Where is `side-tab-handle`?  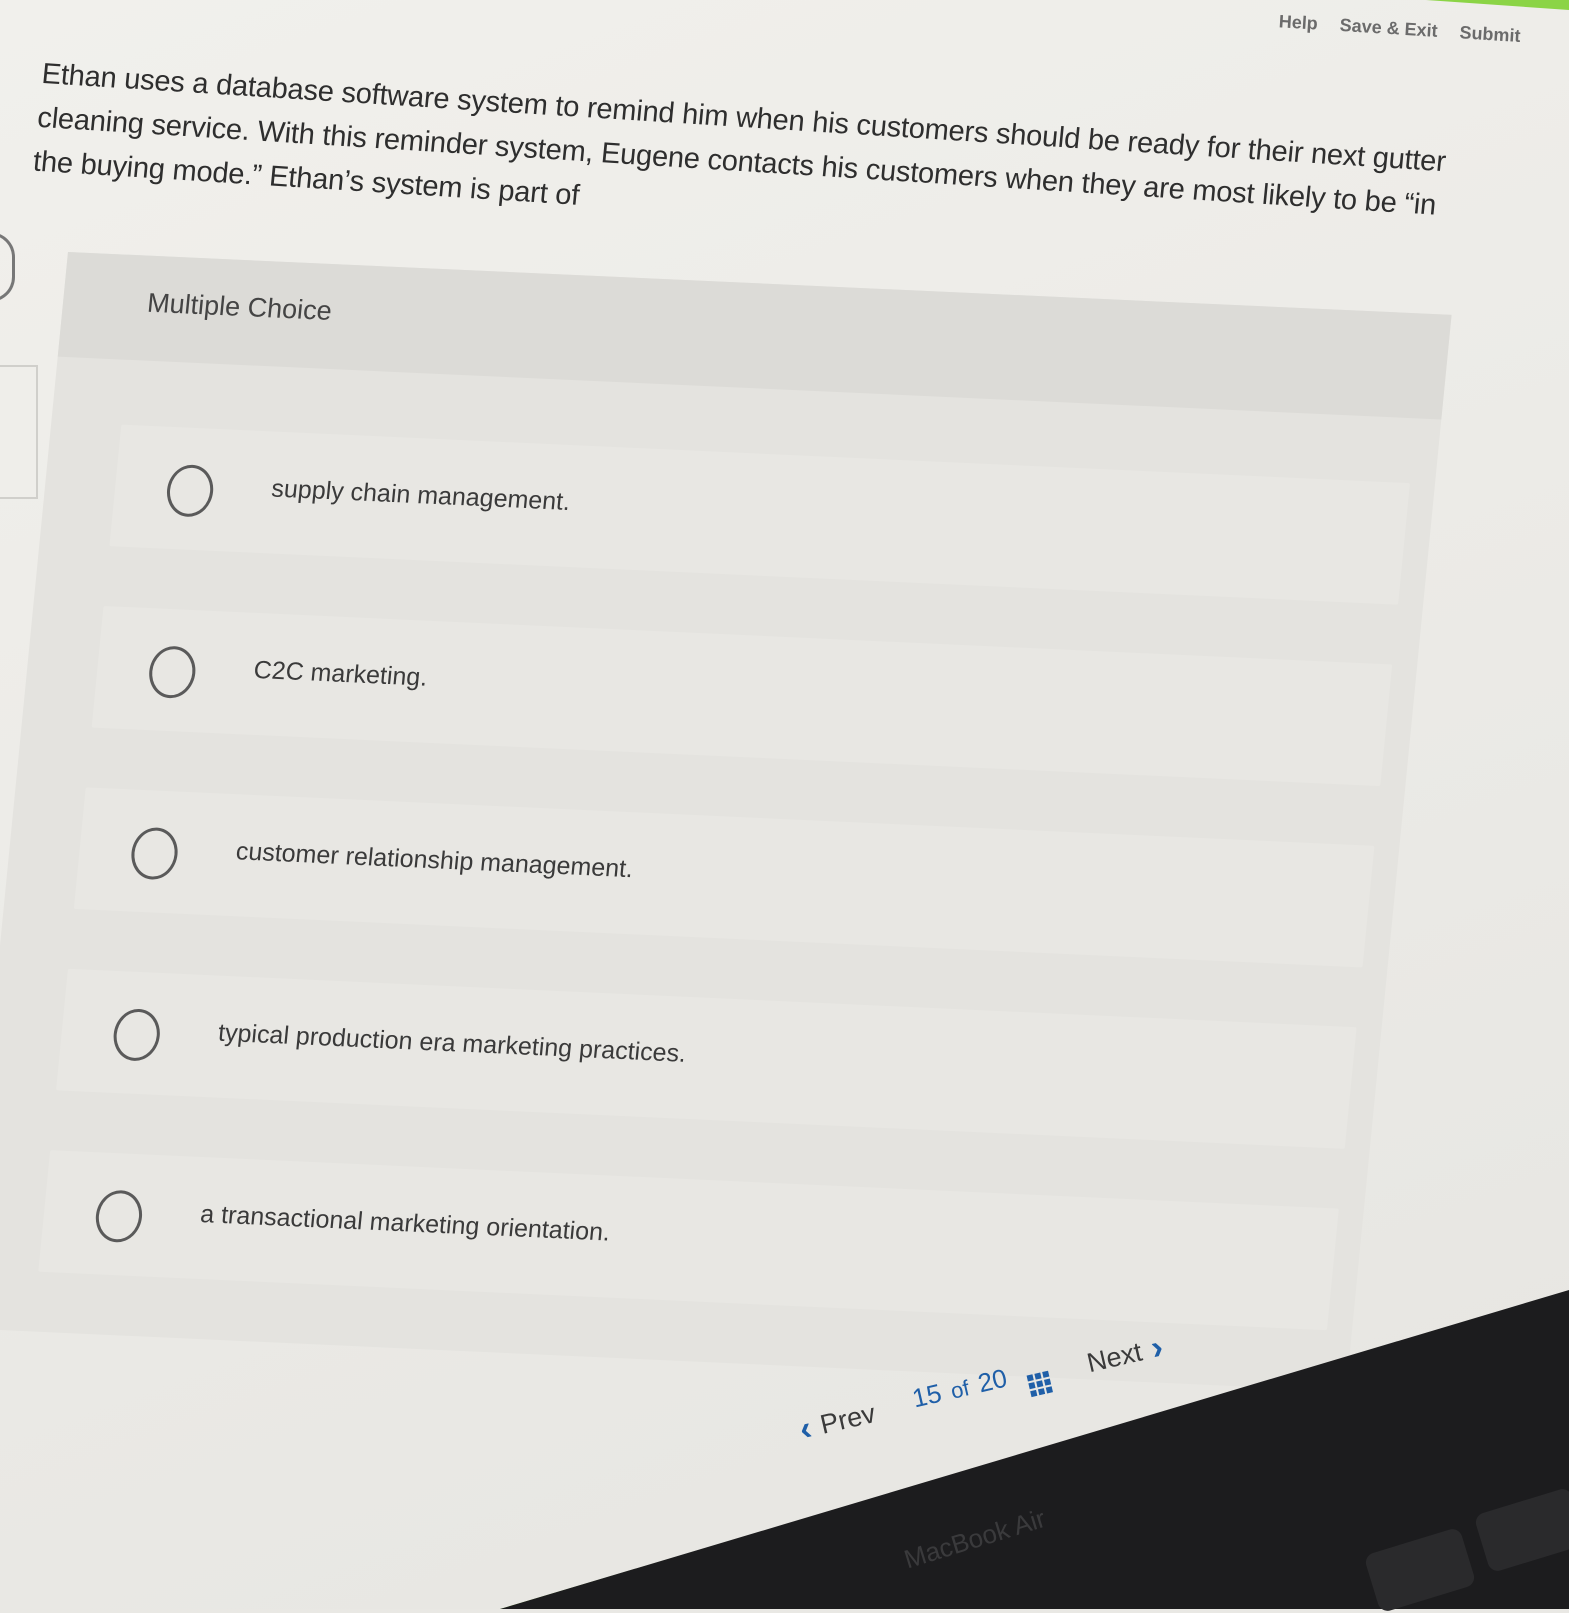
side-tab-handle is located at coordinates (7, 267).